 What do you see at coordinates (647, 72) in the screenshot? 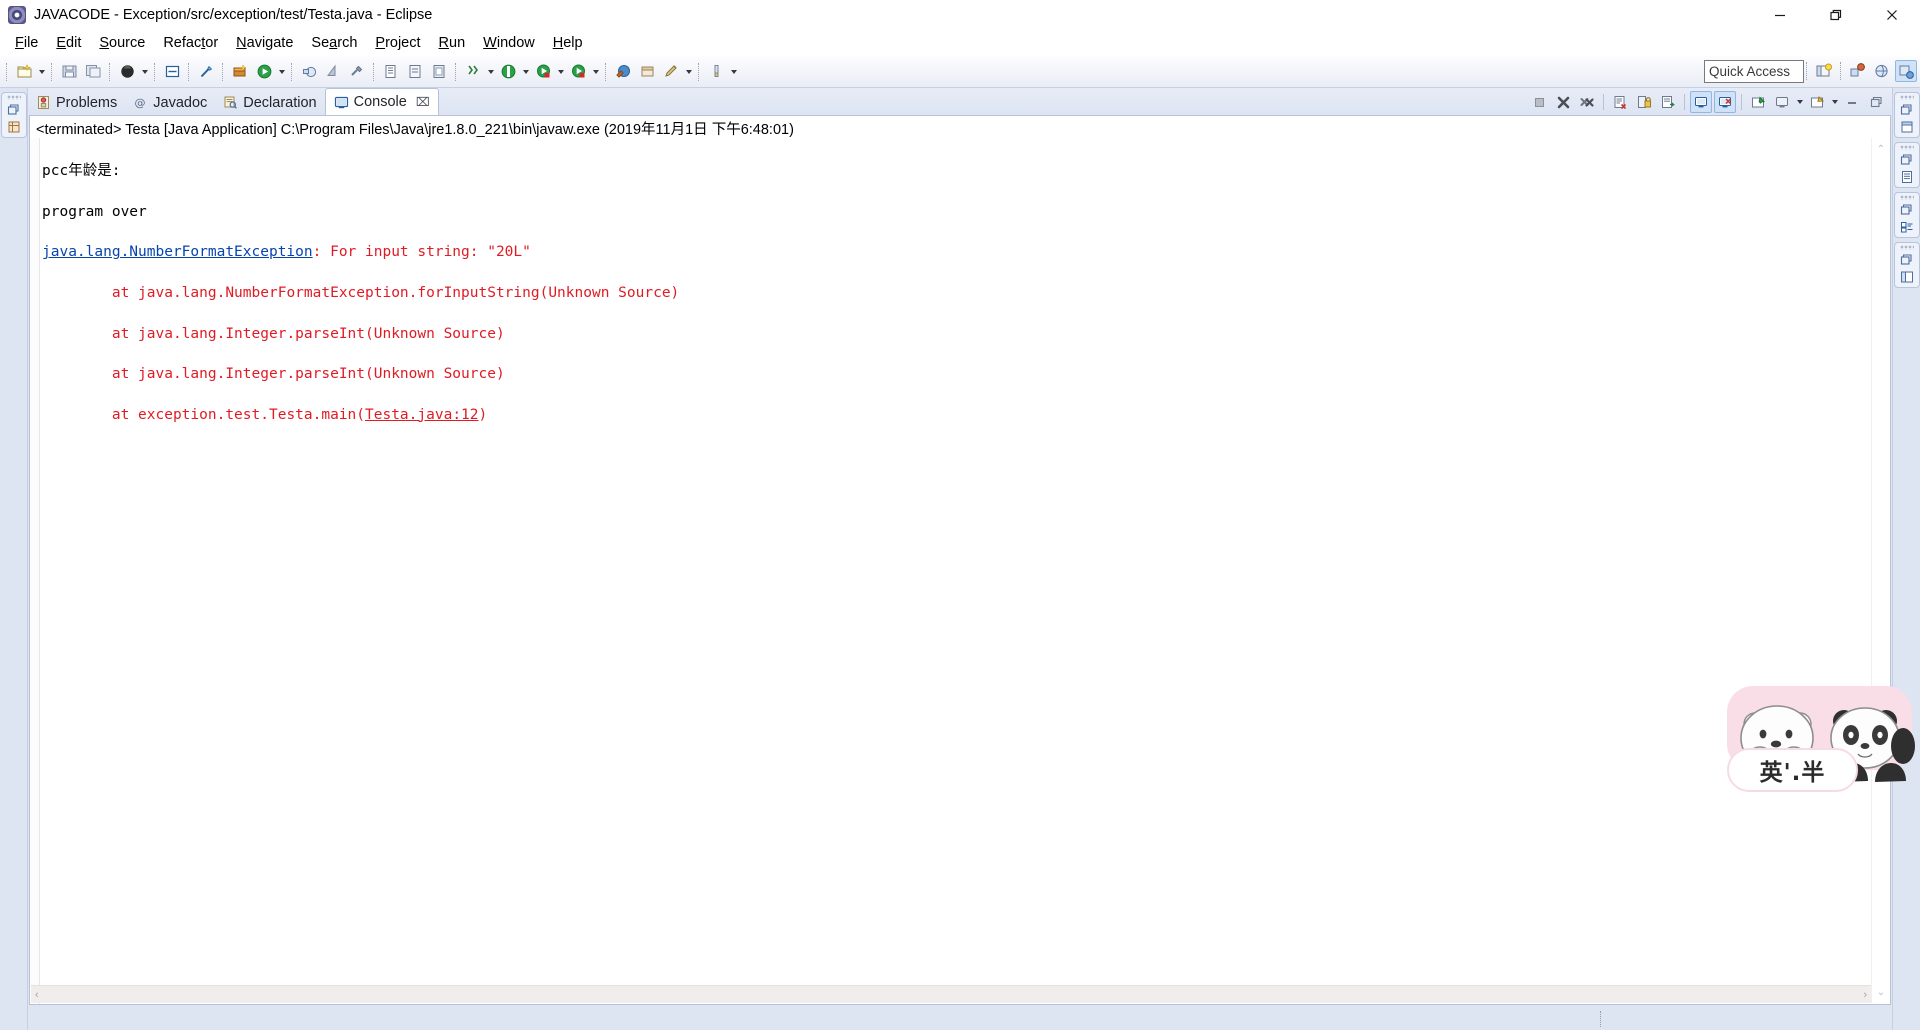
I see `open-perspective-icon` at bounding box center [647, 72].